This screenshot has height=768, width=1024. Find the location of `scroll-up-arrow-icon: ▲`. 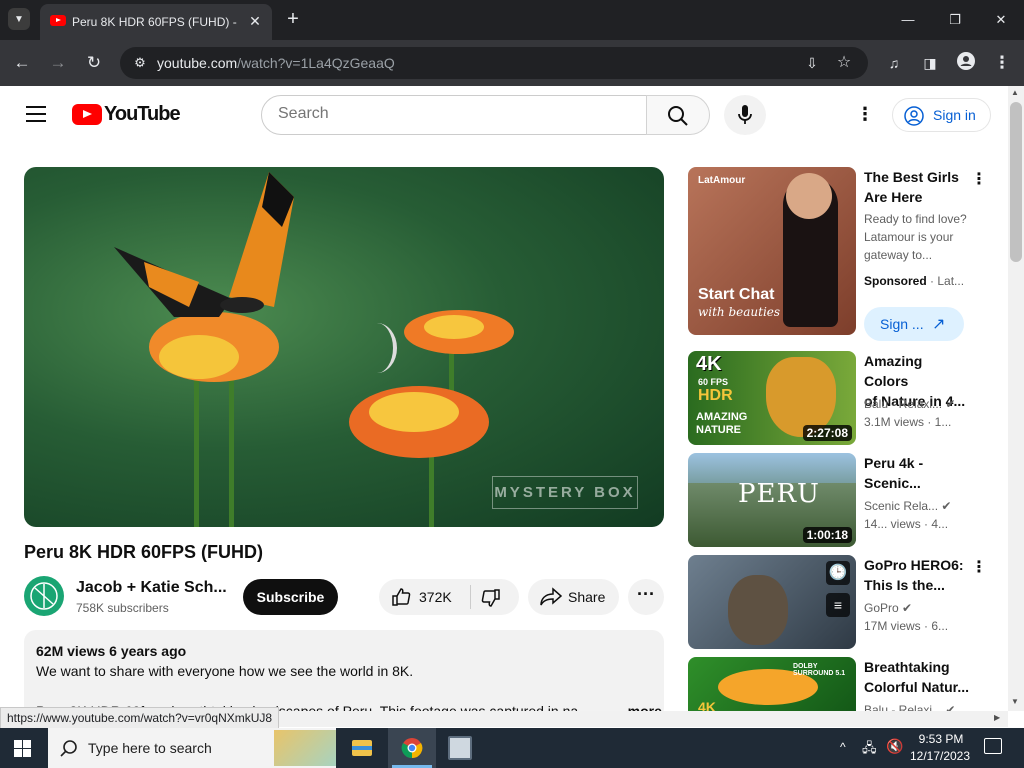

scroll-up-arrow-icon: ▲ is located at coordinates (1015, 92).